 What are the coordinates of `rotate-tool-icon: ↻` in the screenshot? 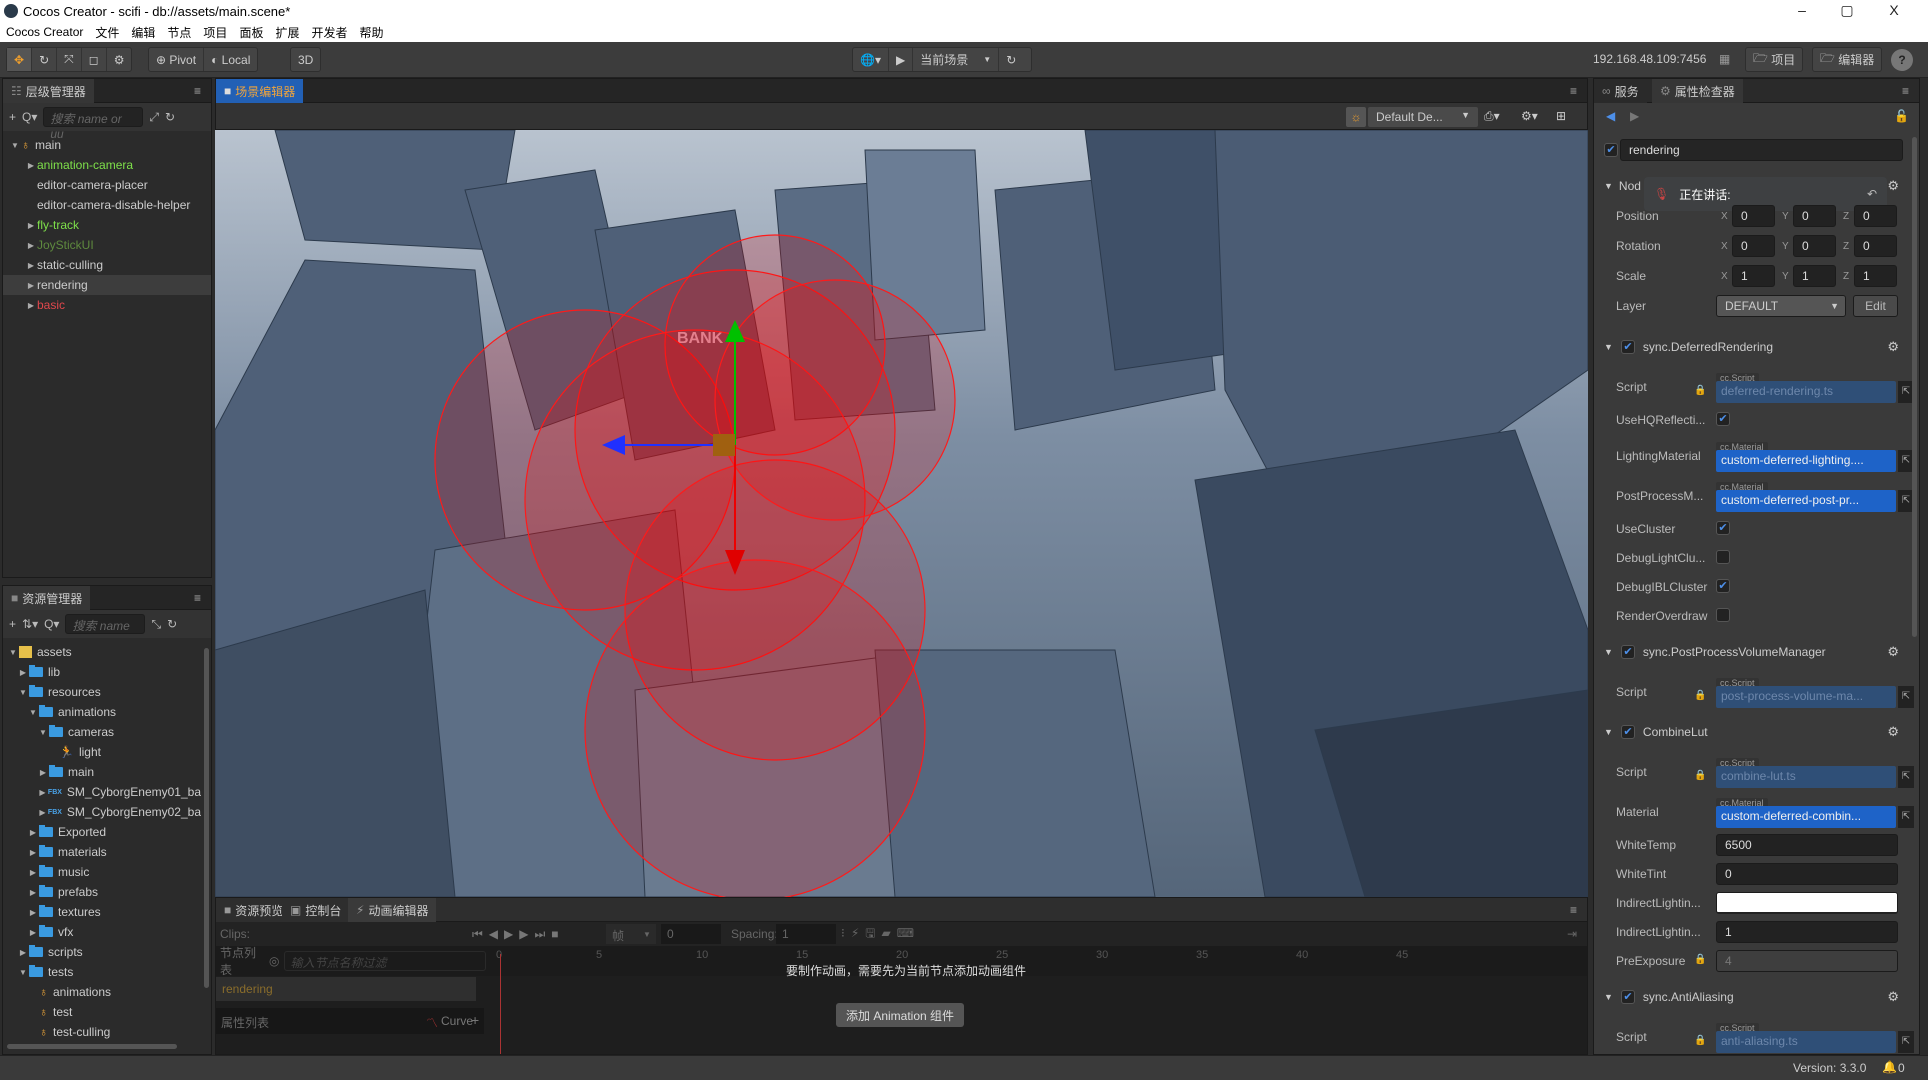 It's located at (45, 59).